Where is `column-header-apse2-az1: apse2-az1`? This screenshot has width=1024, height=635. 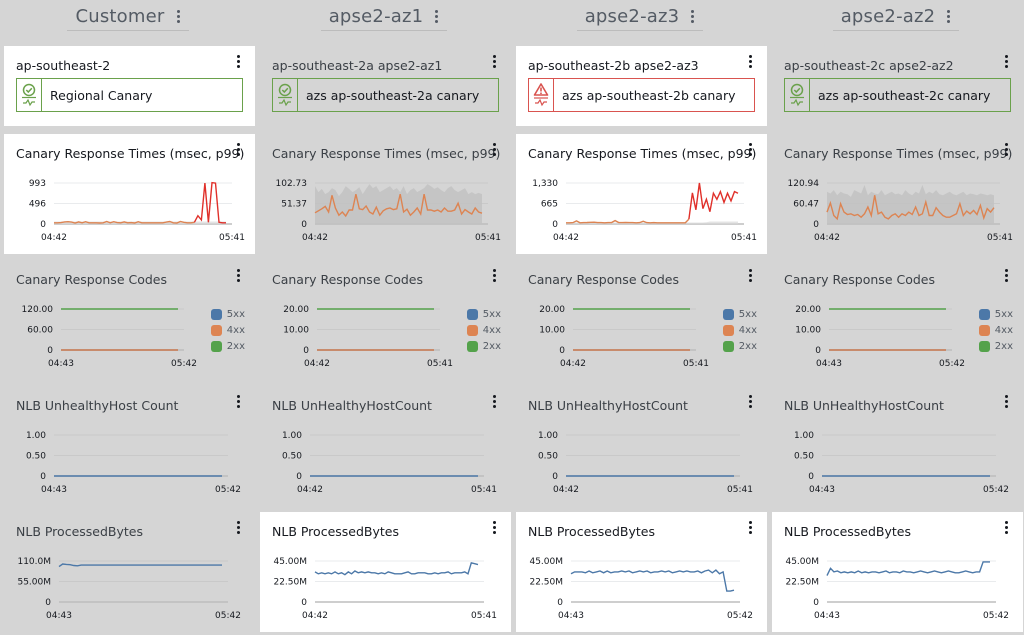 column-header-apse2-az1: apse2-az1 is located at coordinates (384, 17).